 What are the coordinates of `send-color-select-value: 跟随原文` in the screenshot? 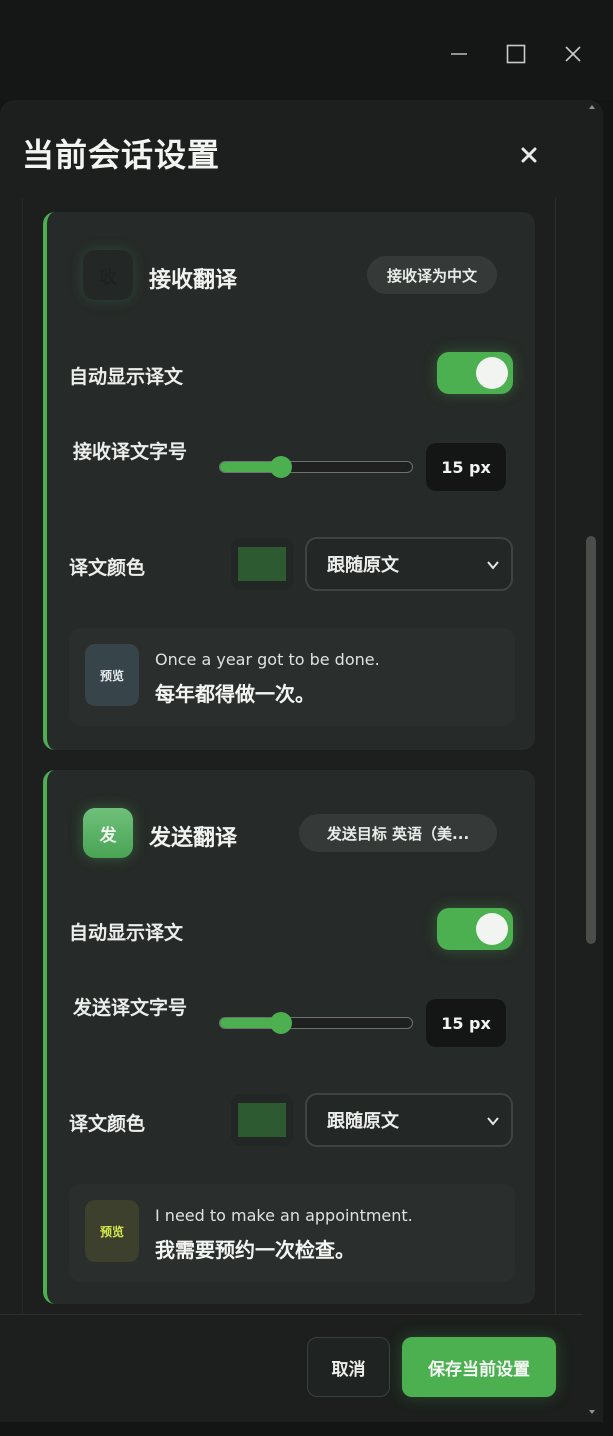 It's located at (363, 1121).